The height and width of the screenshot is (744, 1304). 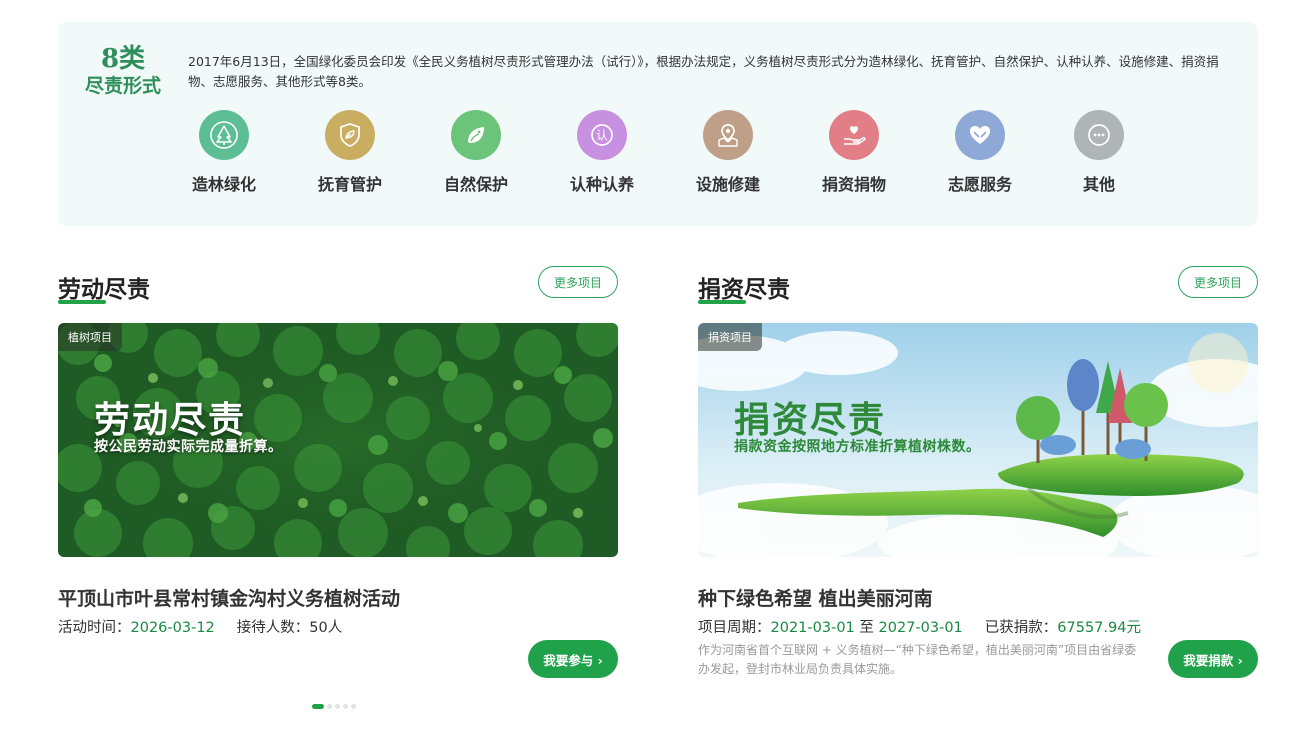 What do you see at coordinates (812, 628) in the screenshot?
I see `project-period-start: 2021-03-01` at bounding box center [812, 628].